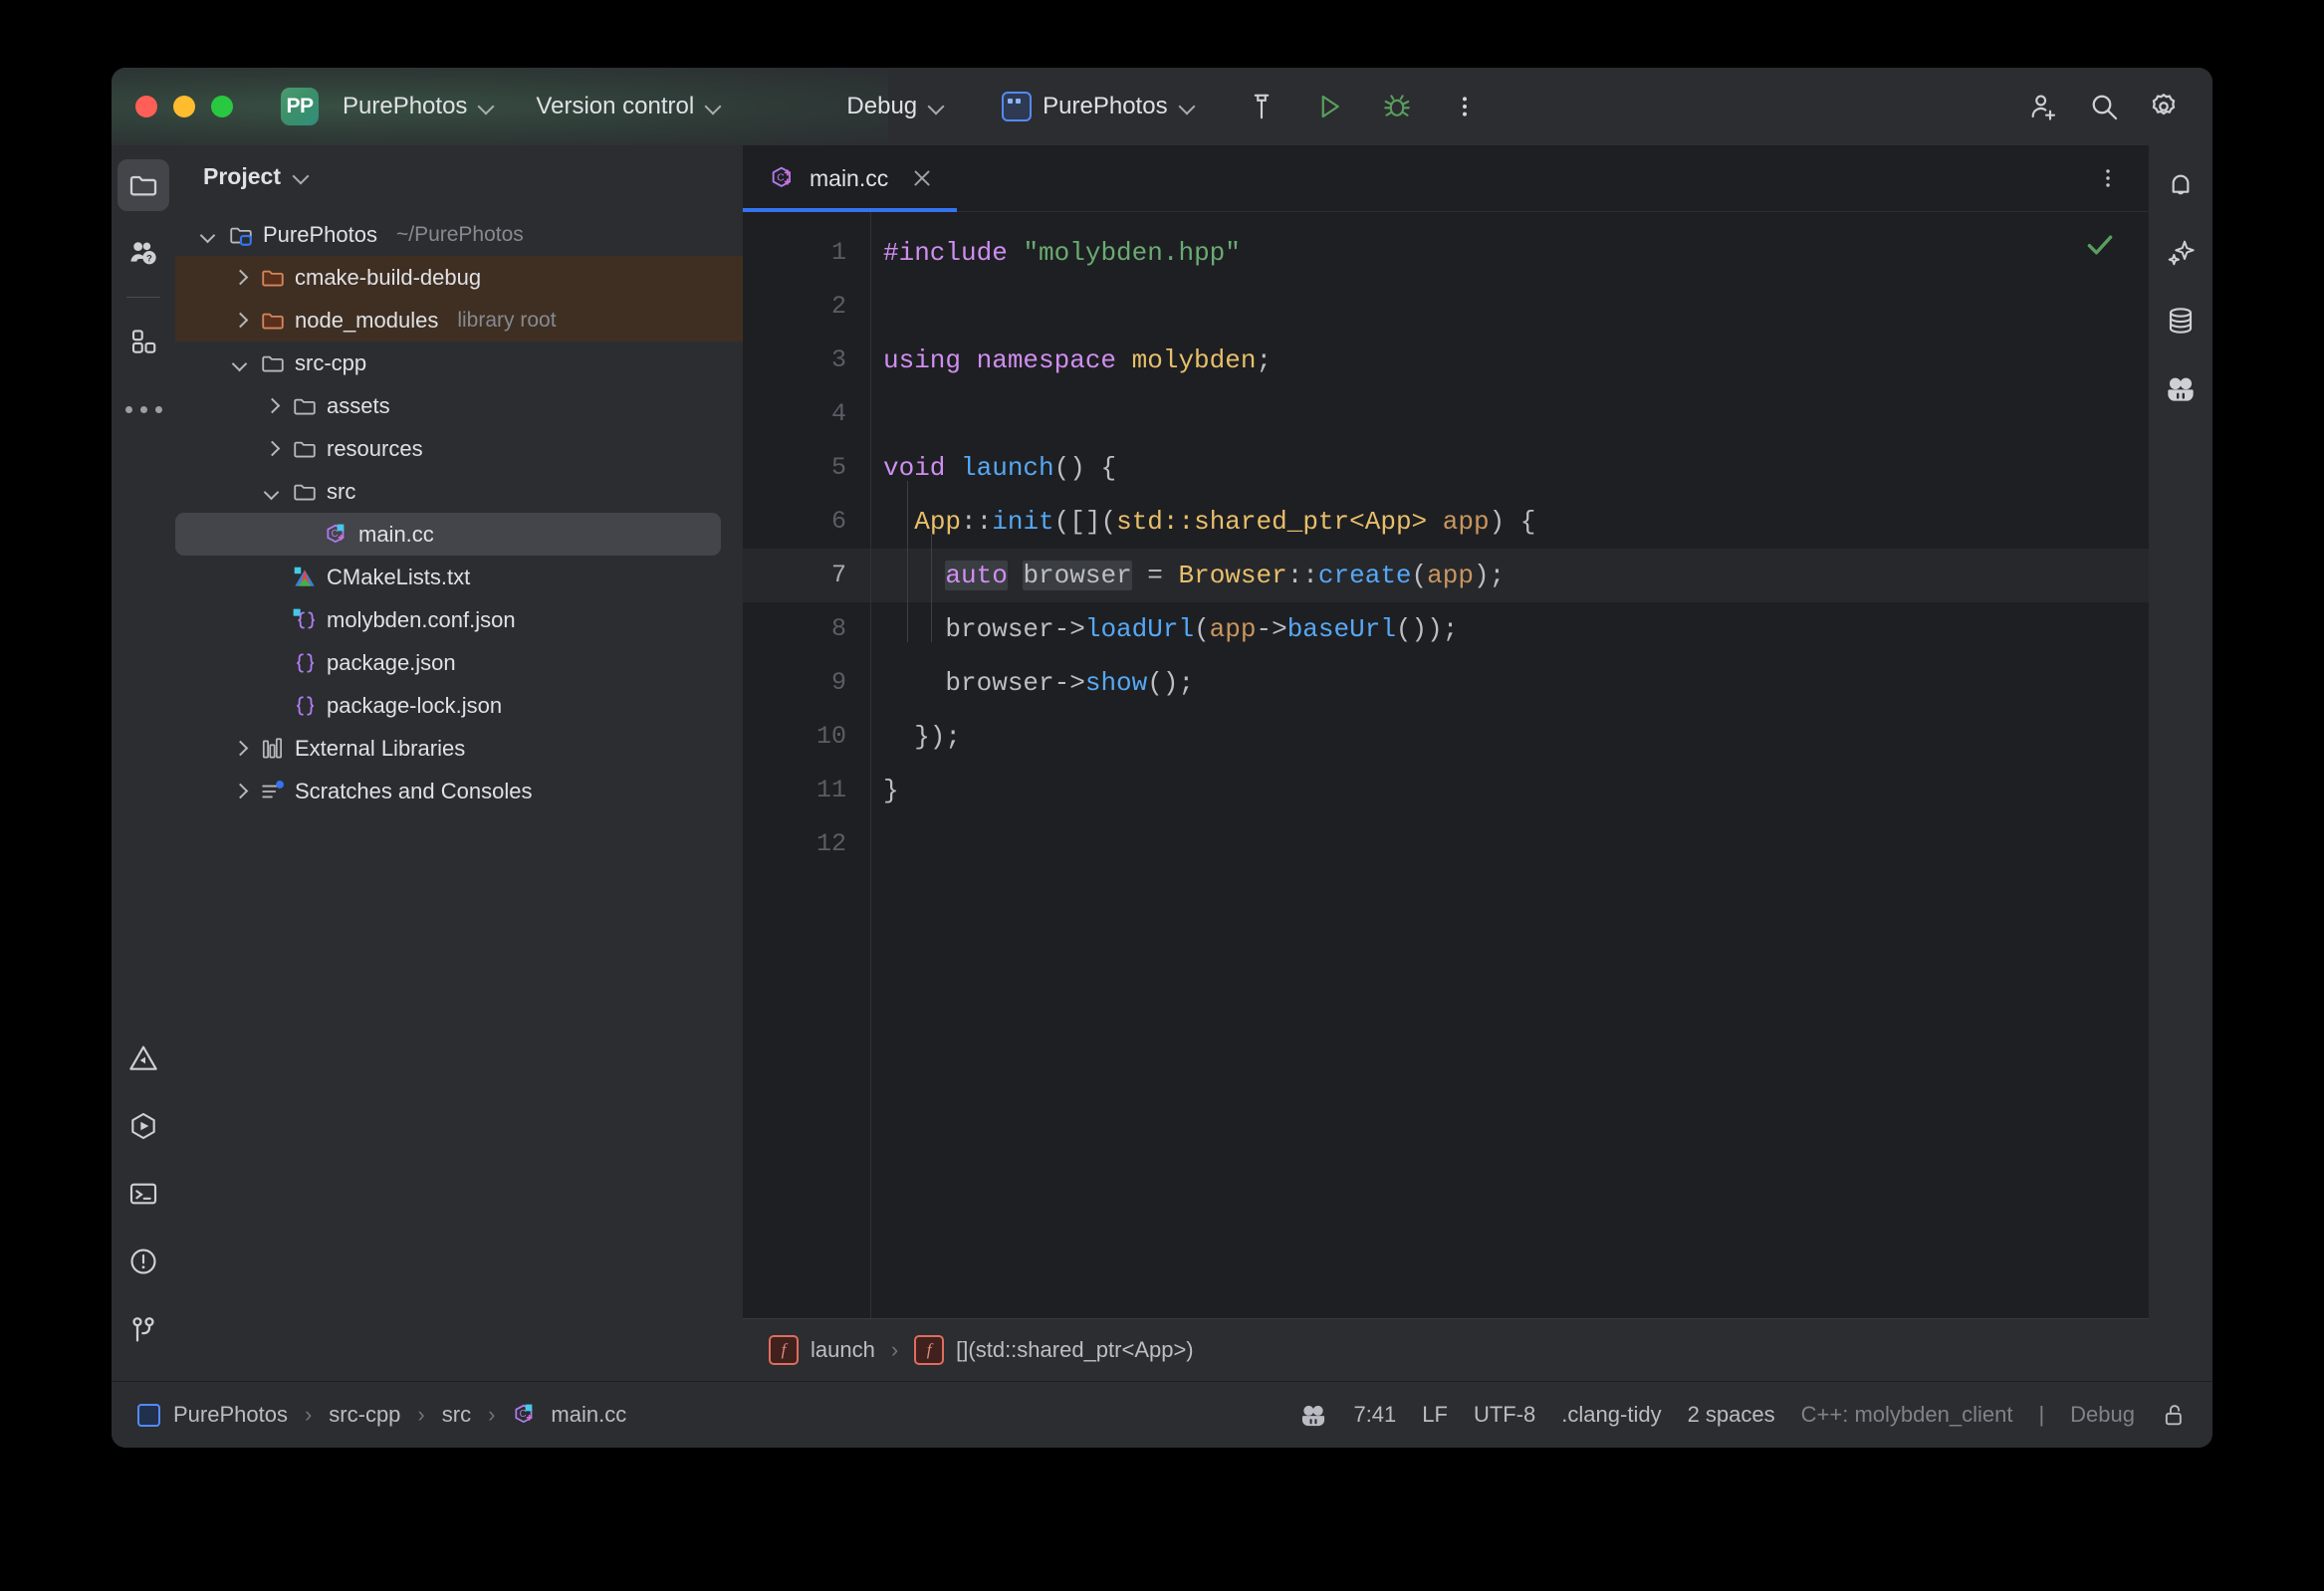  Describe the element at coordinates (1374, 1415) in the screenshot. I see `caret-position: 7:41` at that location.